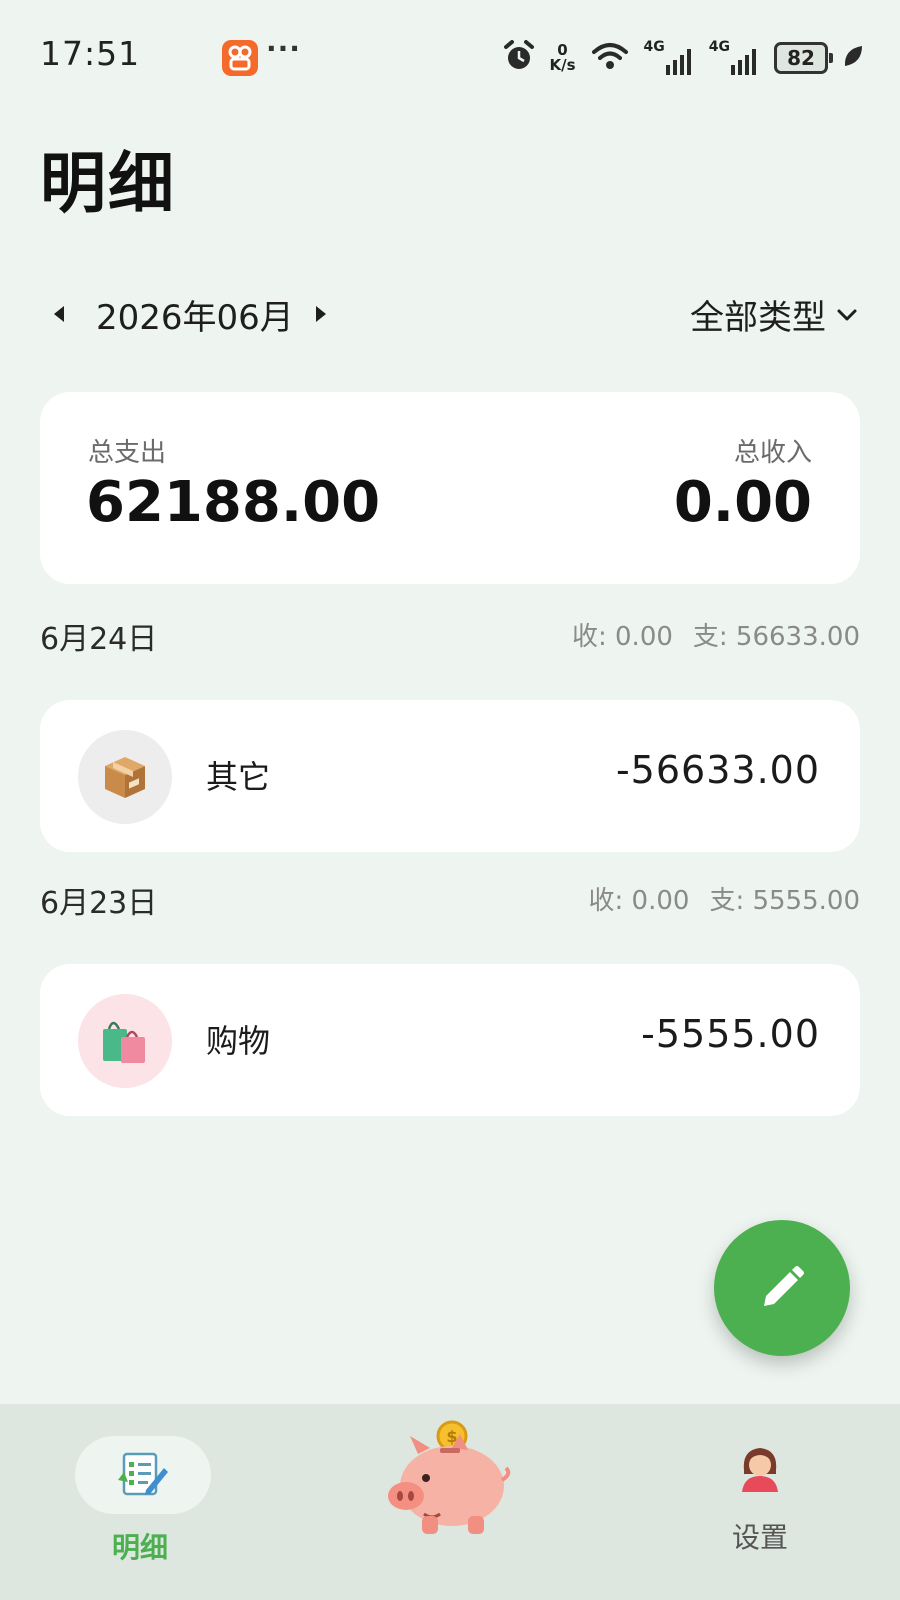 The height and width of the screenshot is (1600, 900). What do you see at coordinates (90, 53) in the screenshot?
I see `status-time: 17:51` at bounding box center [90, 53].